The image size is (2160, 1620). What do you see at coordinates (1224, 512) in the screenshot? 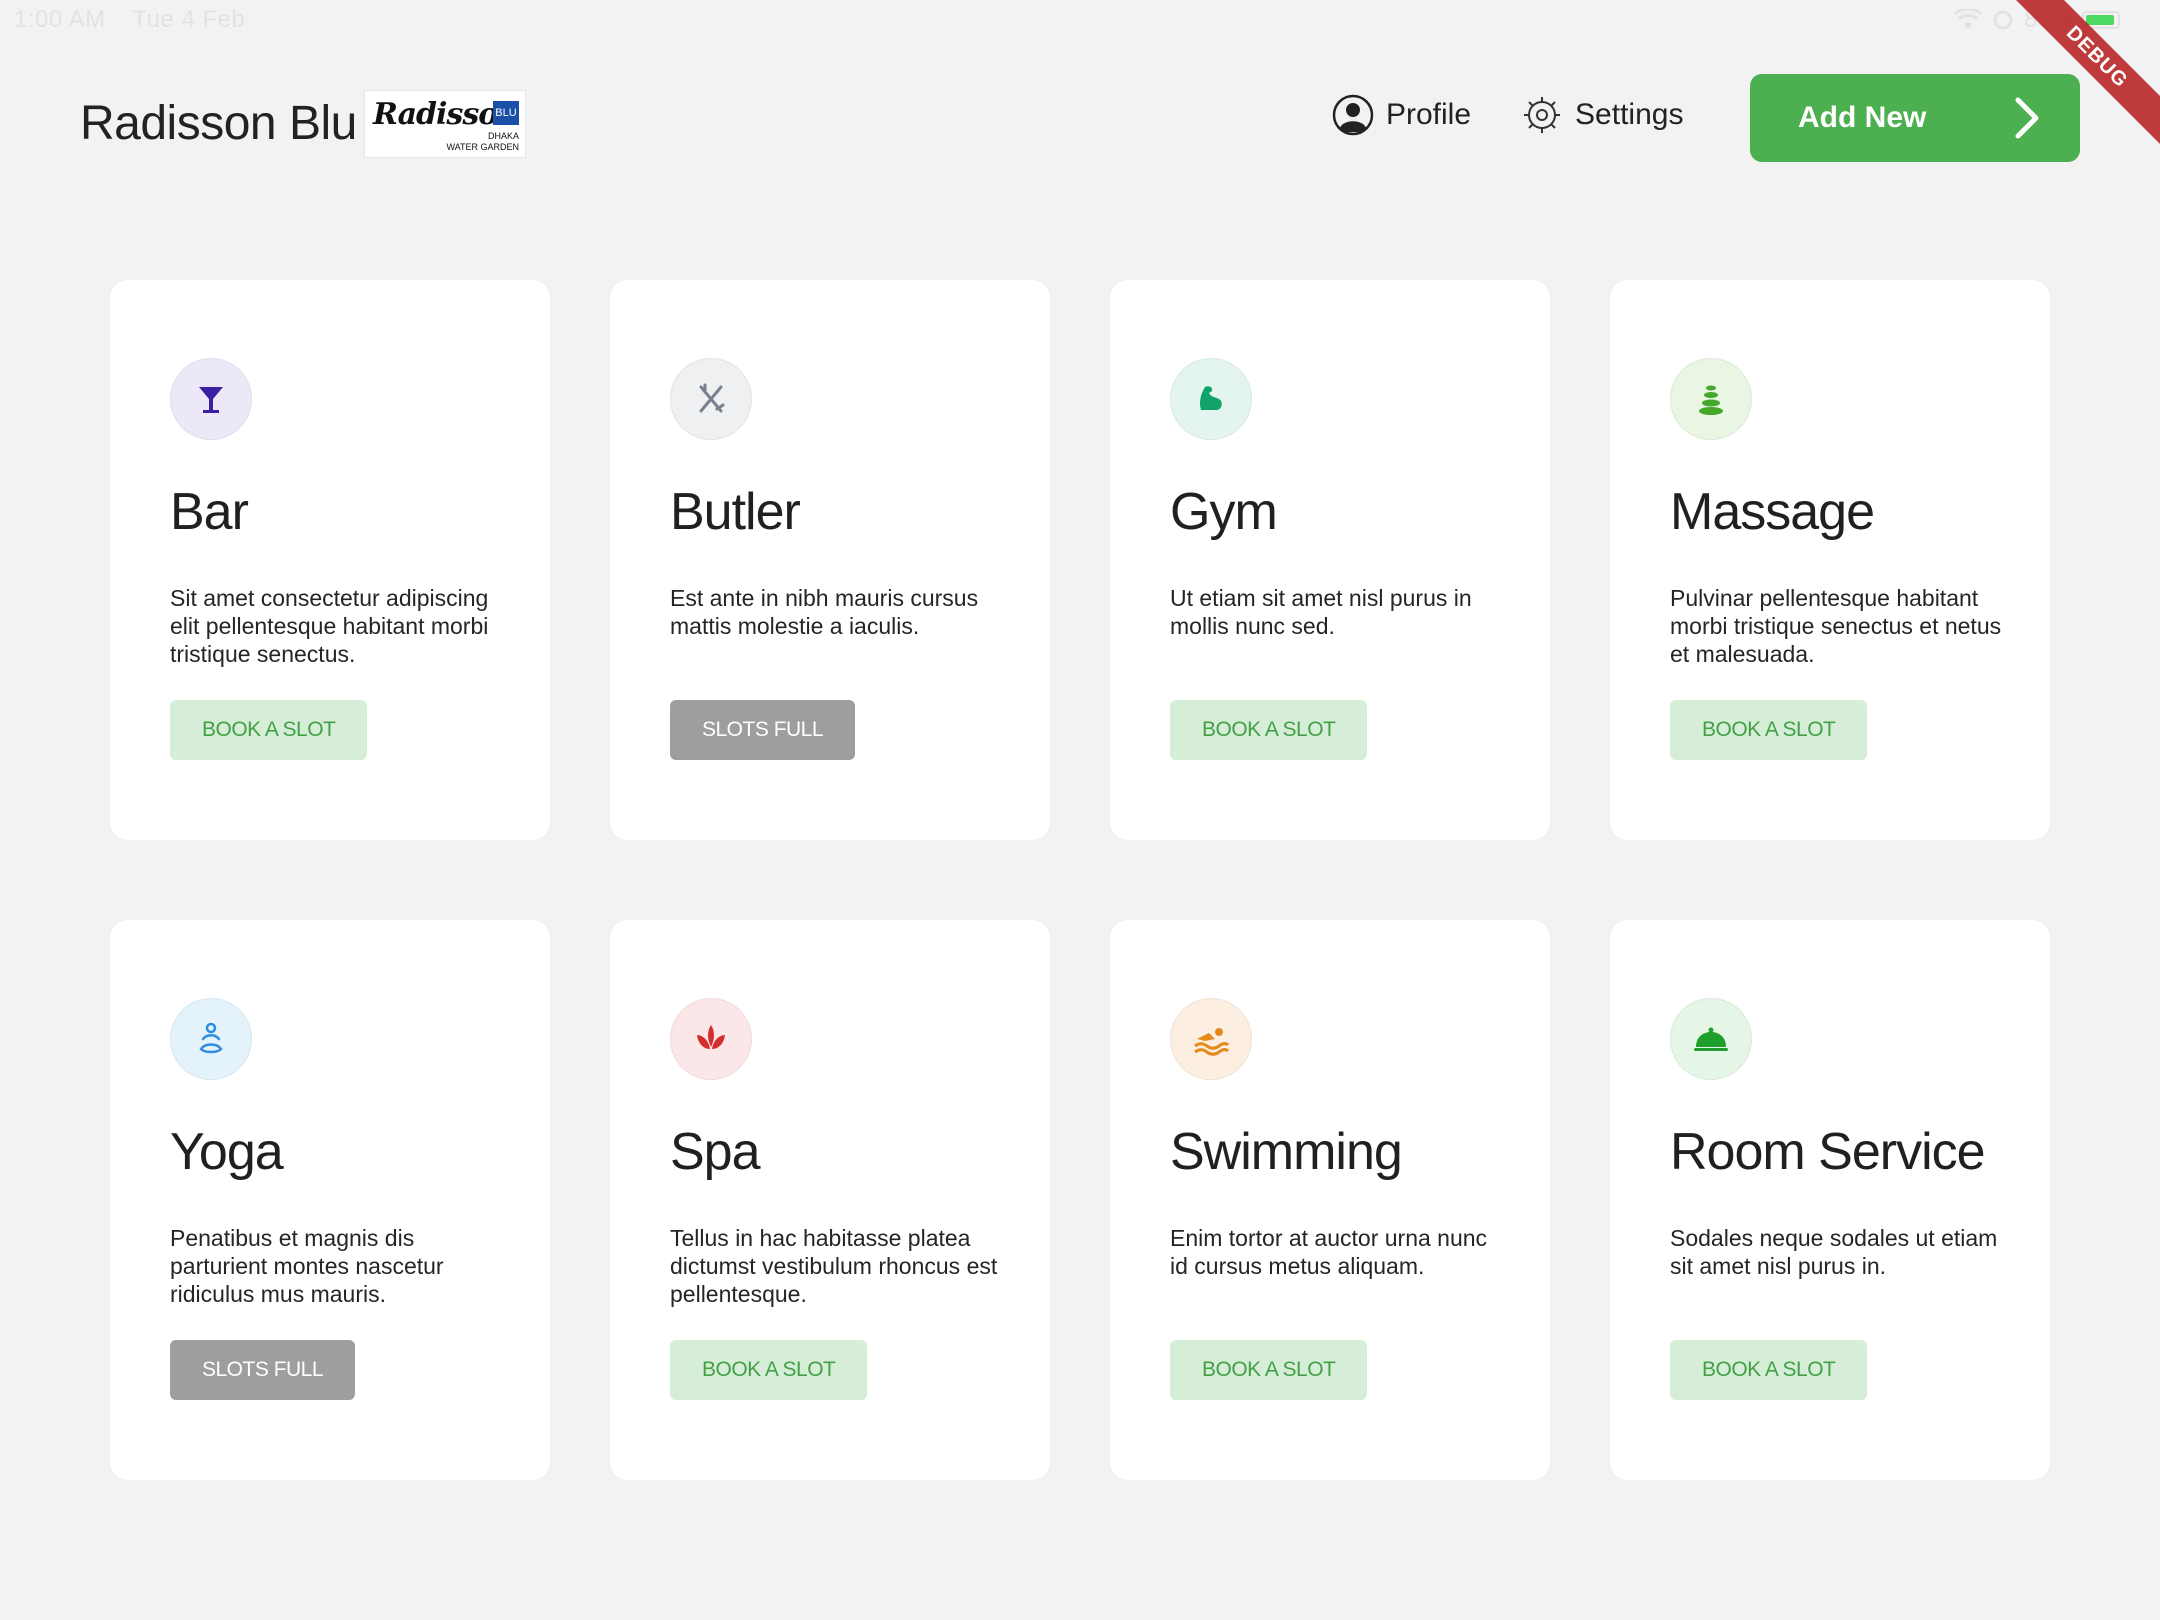
I see `card-title: Gym` at bounding box center [1224, 512].